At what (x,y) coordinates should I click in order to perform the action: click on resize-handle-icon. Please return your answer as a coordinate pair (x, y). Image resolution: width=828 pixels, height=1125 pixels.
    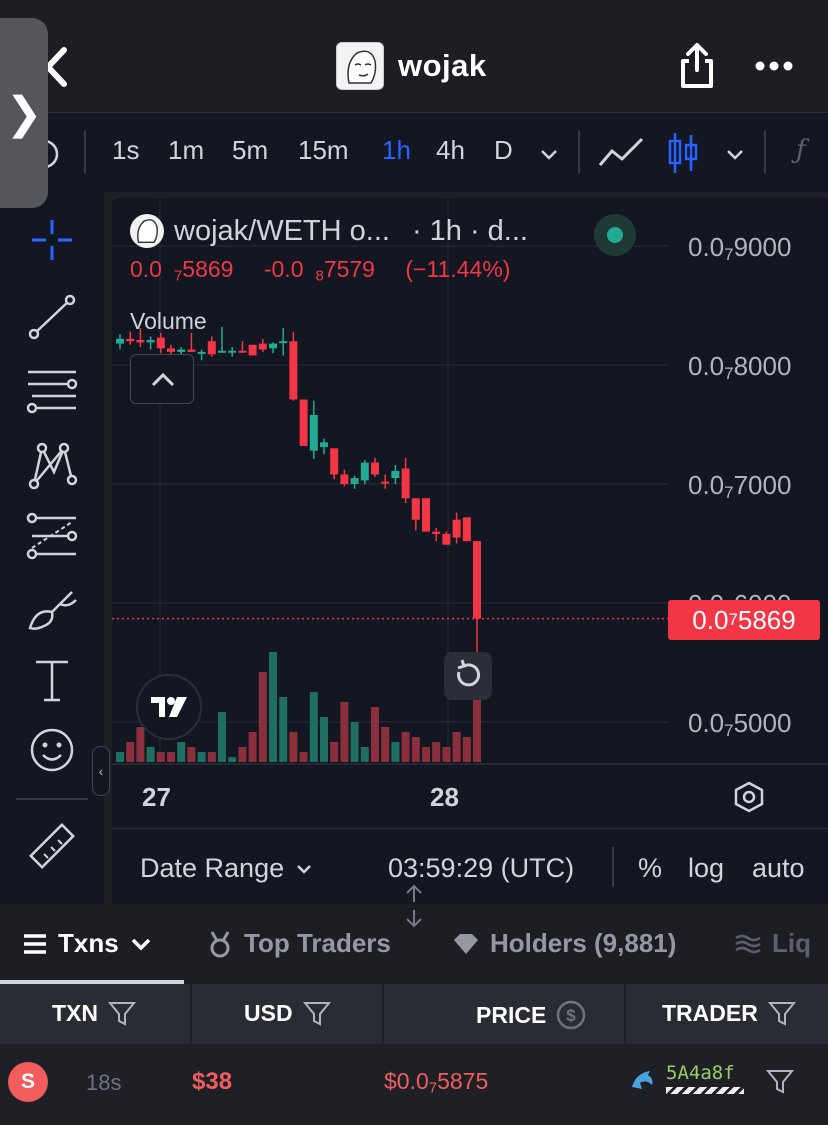
    Looking at the image, I should click on (414, 906).